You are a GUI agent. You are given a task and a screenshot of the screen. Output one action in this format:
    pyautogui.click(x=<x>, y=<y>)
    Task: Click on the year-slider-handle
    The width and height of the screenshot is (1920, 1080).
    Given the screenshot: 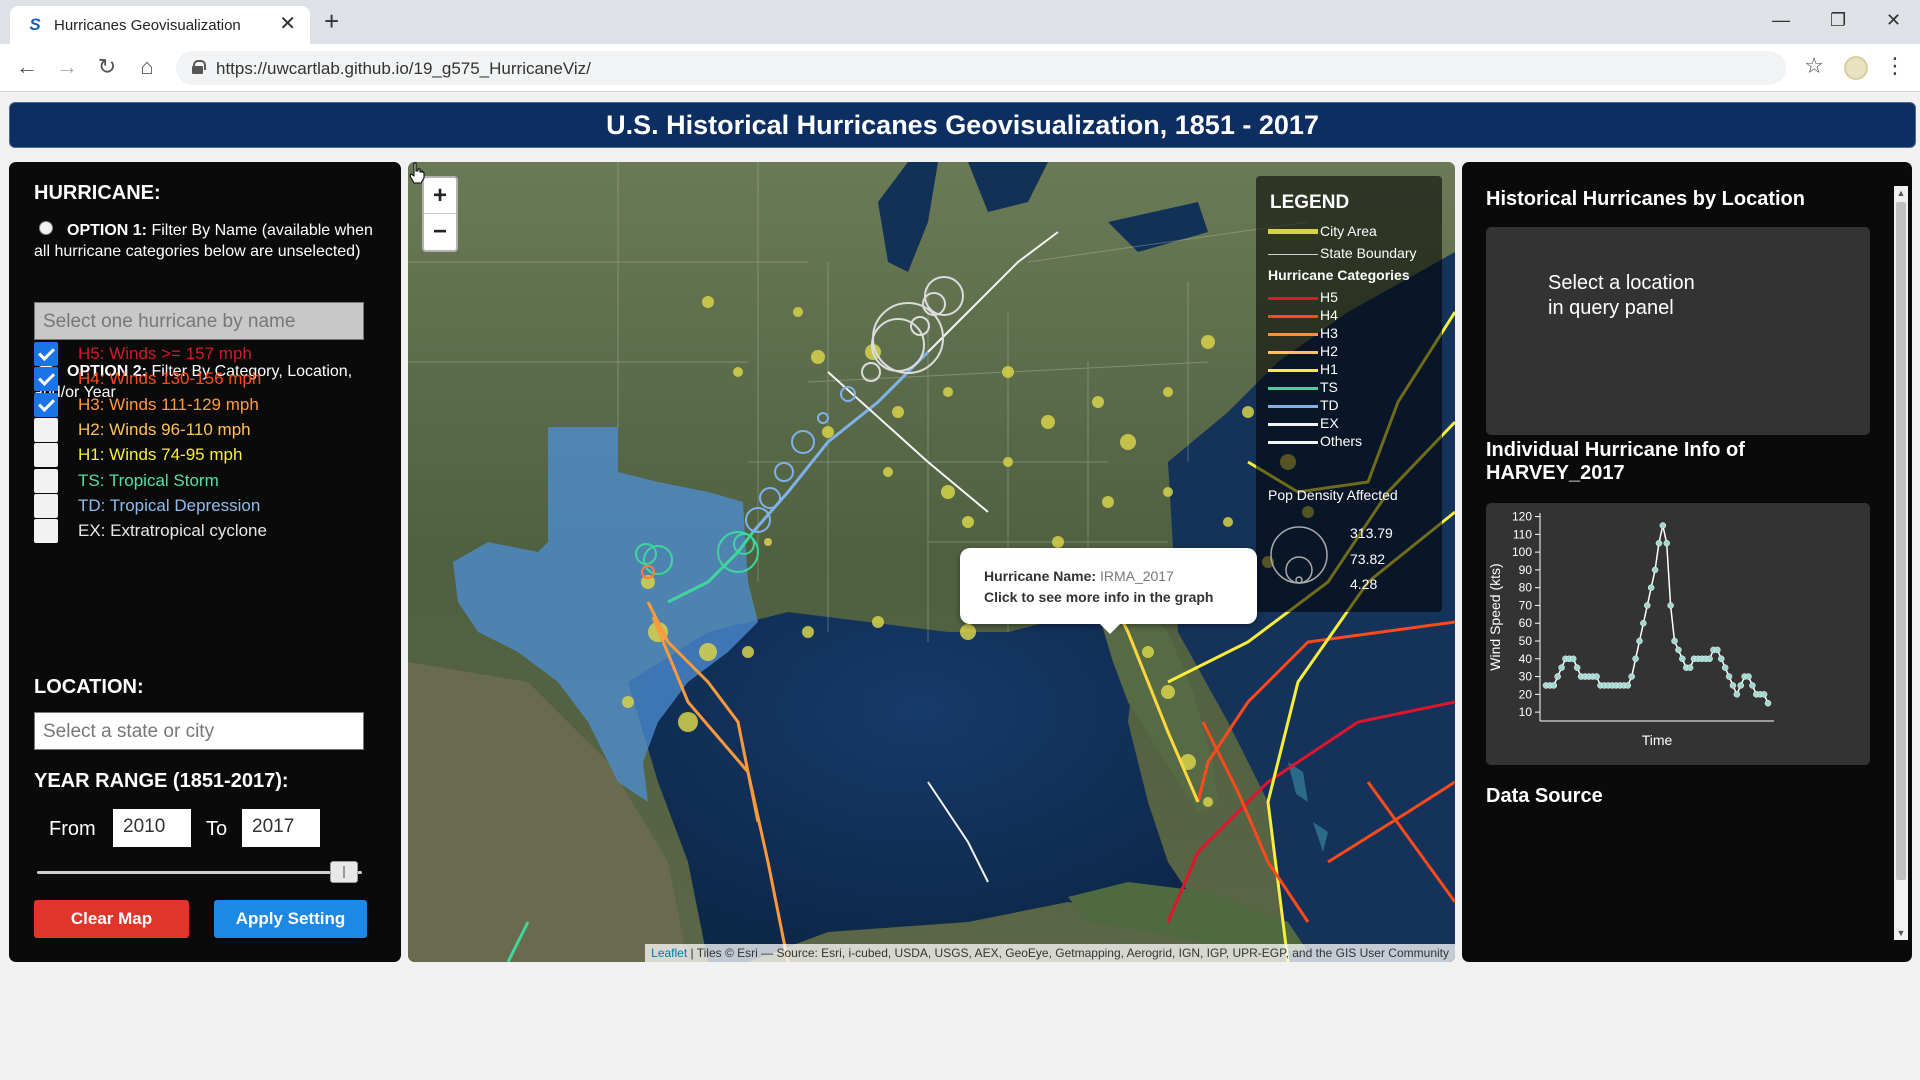 What is the action you would take?
    pyautogui.click(x=344, y=872)
    